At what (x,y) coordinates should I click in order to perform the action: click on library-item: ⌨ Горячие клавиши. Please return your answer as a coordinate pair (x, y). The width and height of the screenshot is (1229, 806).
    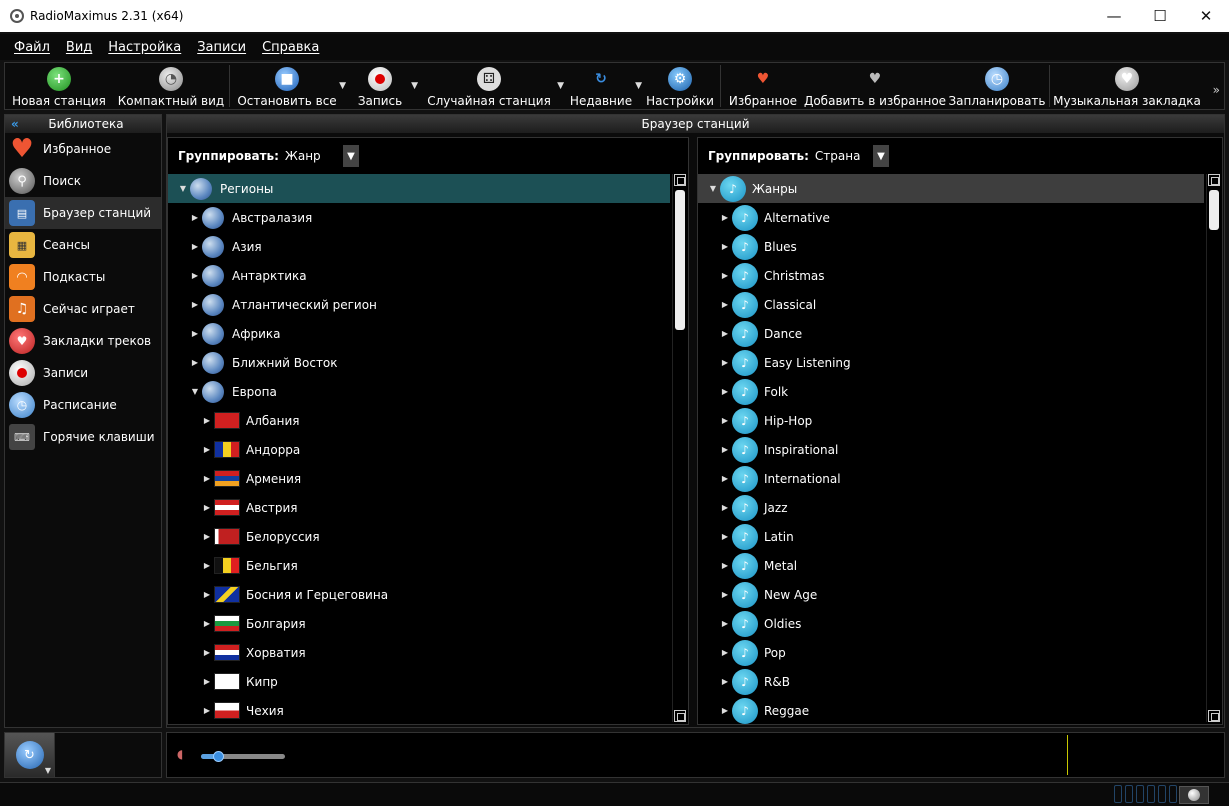
    Looking at the image, I should click on (83, 437).